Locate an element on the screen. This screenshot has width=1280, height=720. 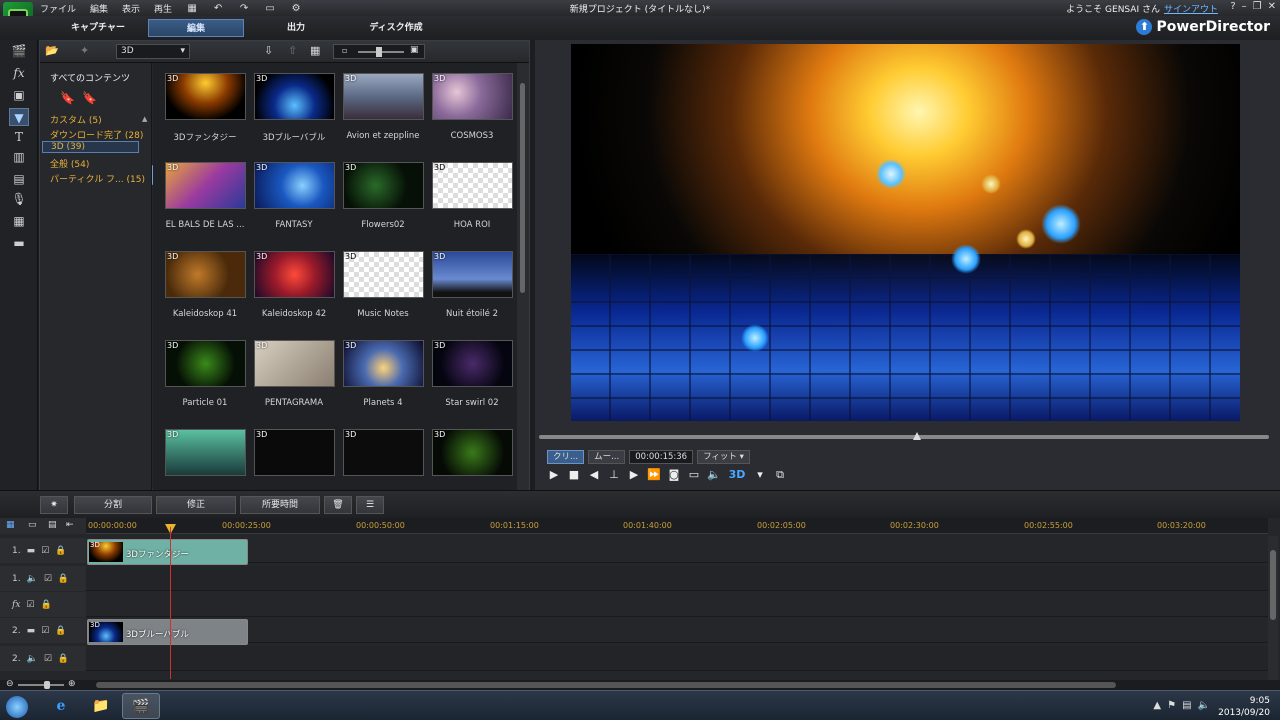
delete-button: 🗑 is located at coordinates (338, 505).